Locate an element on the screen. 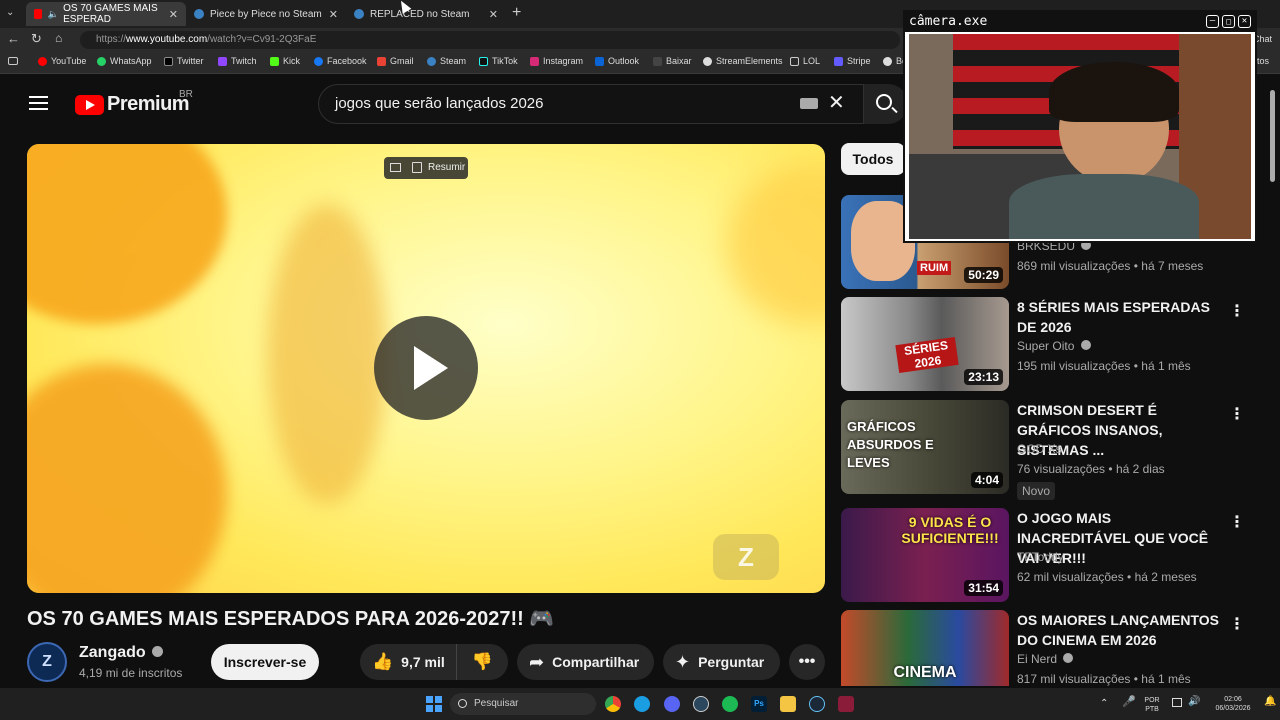 This screenshot has height=720, width=1280. menu-hamburger-icon is located at coordinates (38, 103).